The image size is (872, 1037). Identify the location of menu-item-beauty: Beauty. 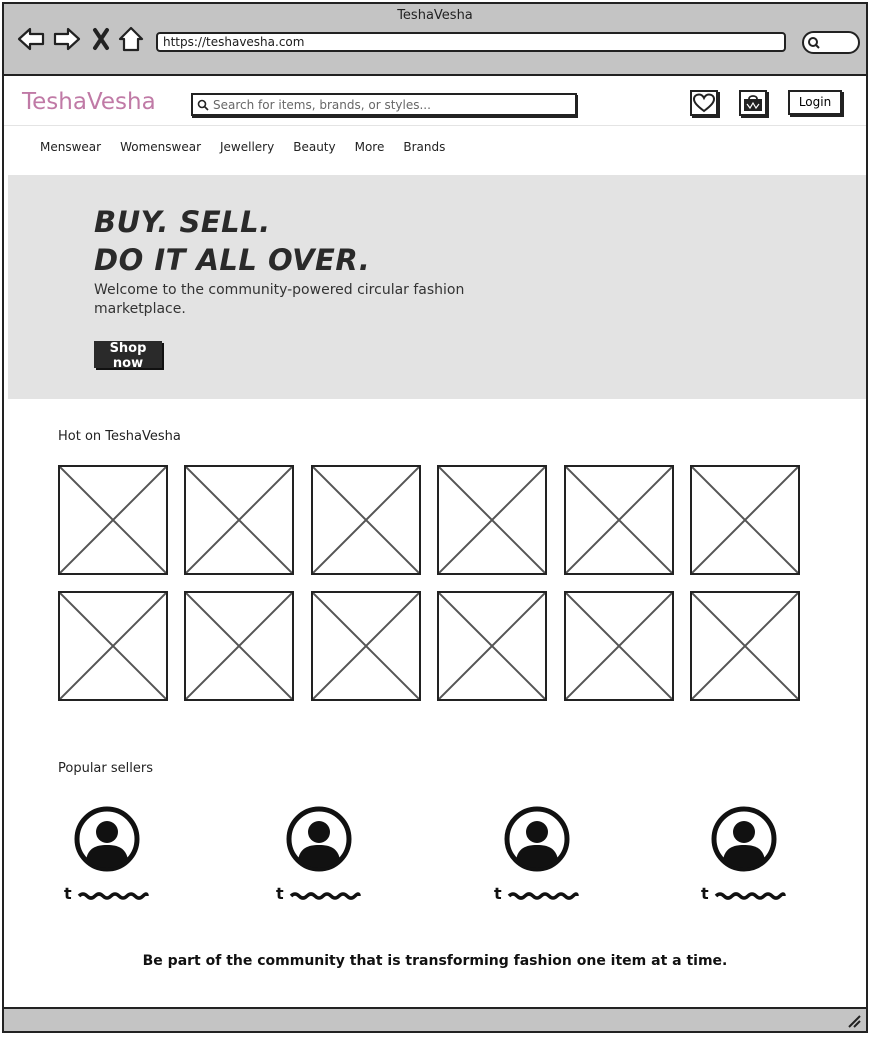
(314, 147).